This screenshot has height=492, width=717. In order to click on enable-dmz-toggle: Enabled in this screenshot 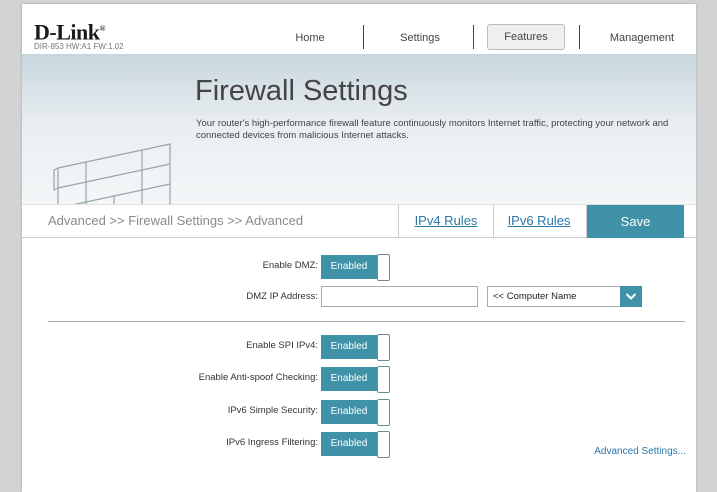, I will do `click(356, 267)`.